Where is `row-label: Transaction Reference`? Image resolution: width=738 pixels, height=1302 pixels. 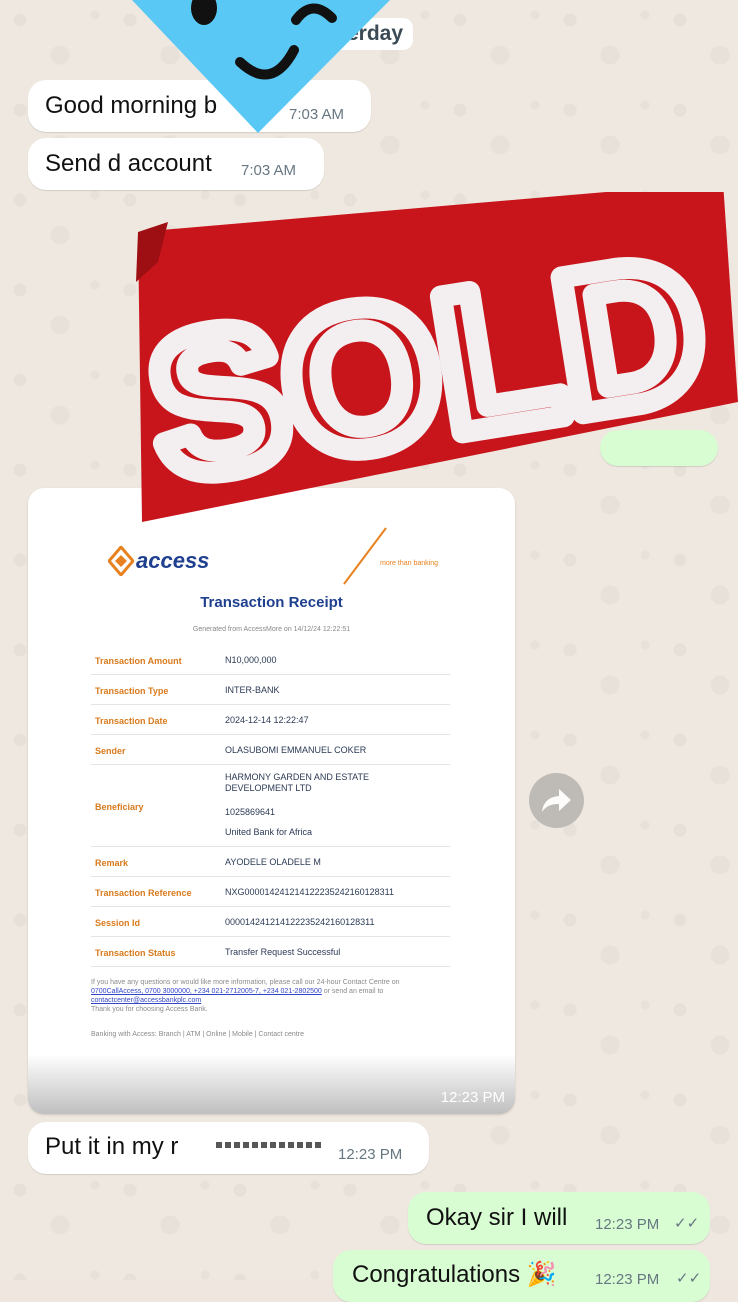 row-label: Transaction Reference is located at coordinates (143, 893).